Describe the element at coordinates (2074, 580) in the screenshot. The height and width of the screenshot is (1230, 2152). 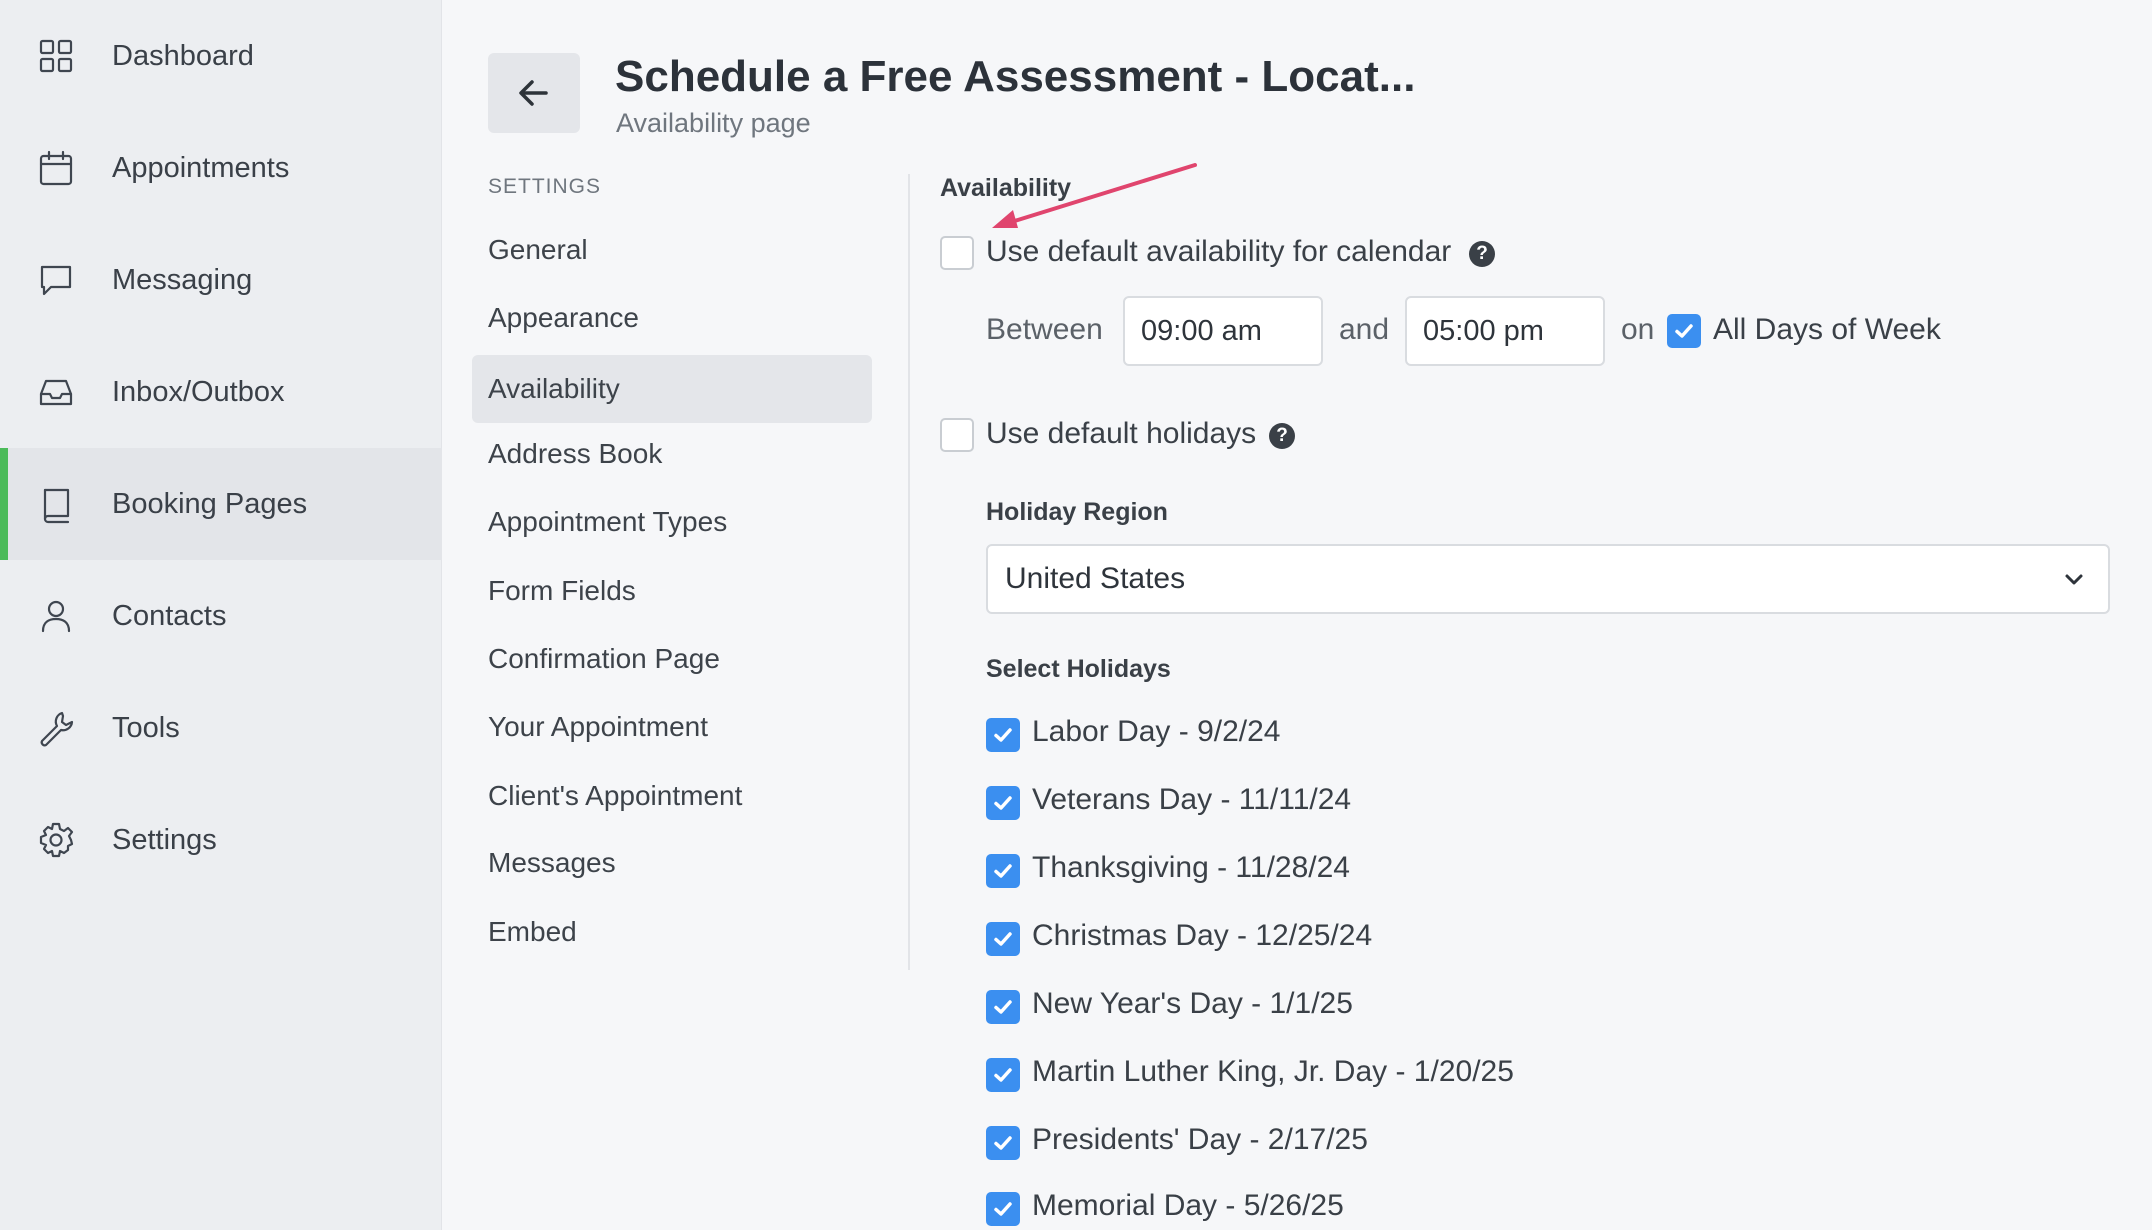
I see `chevron-down-icon` at that location.